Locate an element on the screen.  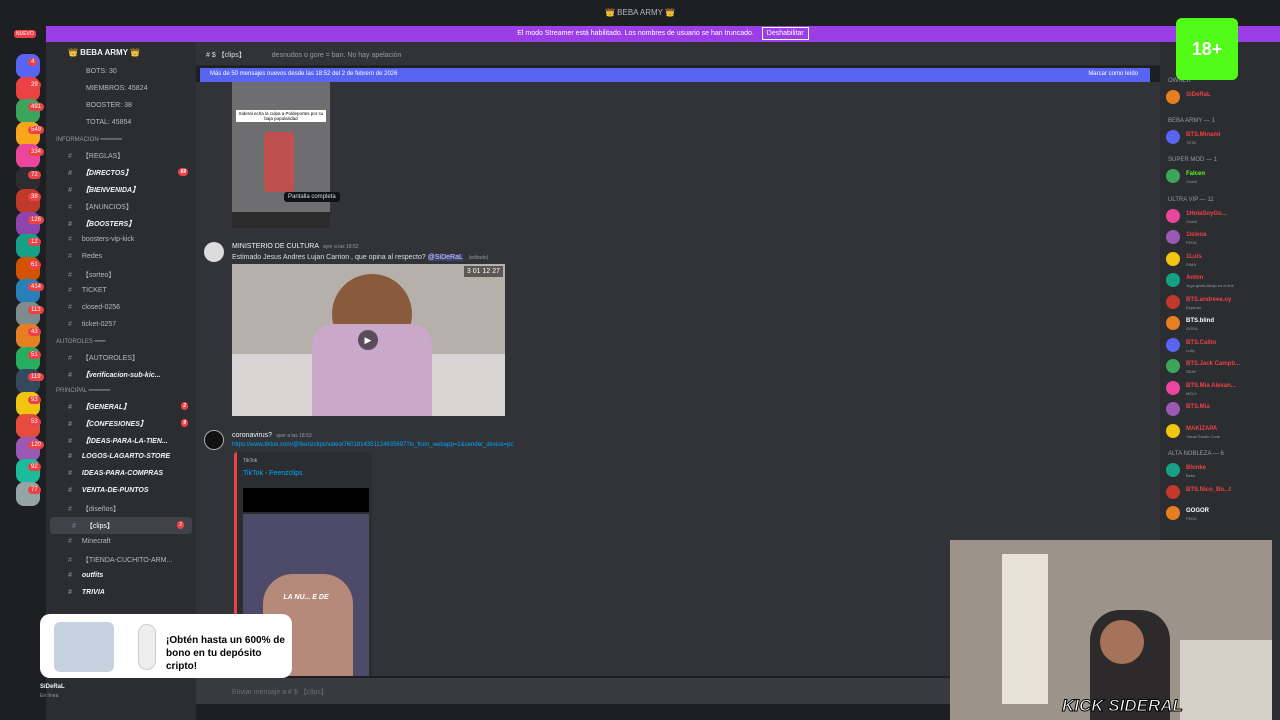
channel-item: # 【CONFESIONES】 9 is located at coordinates (121, 423).